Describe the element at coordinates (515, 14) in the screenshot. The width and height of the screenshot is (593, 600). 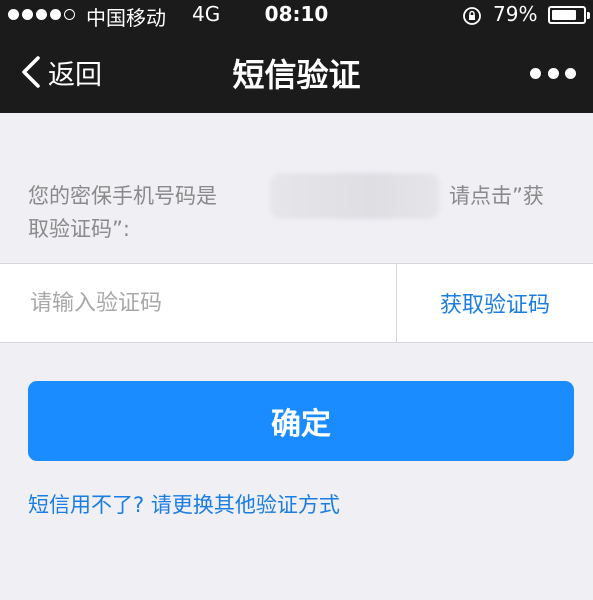
I see `battery-percent: 79%` at that location.